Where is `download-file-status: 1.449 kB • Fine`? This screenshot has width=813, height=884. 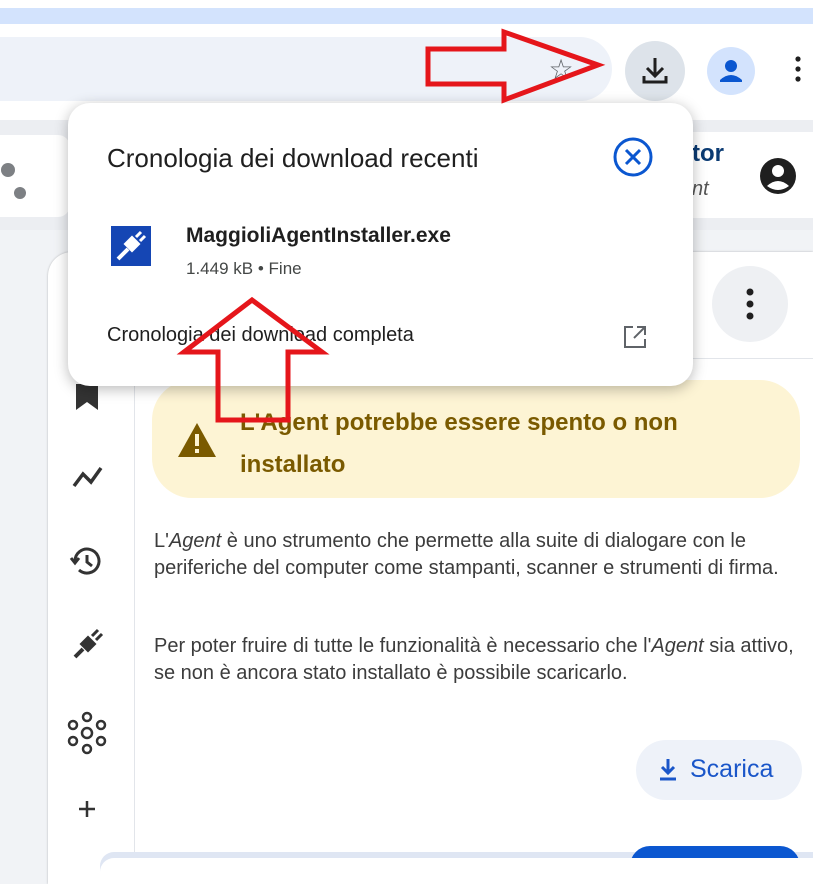
download-file-status: 1.449 kB • Fine is located at coordinates (244, 268).